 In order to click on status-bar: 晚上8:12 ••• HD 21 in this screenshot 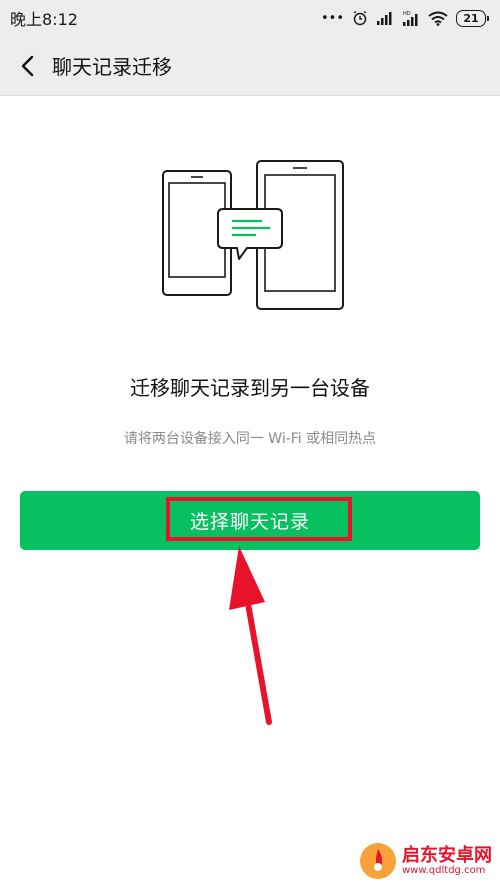, I will do `click(250, 18)`.